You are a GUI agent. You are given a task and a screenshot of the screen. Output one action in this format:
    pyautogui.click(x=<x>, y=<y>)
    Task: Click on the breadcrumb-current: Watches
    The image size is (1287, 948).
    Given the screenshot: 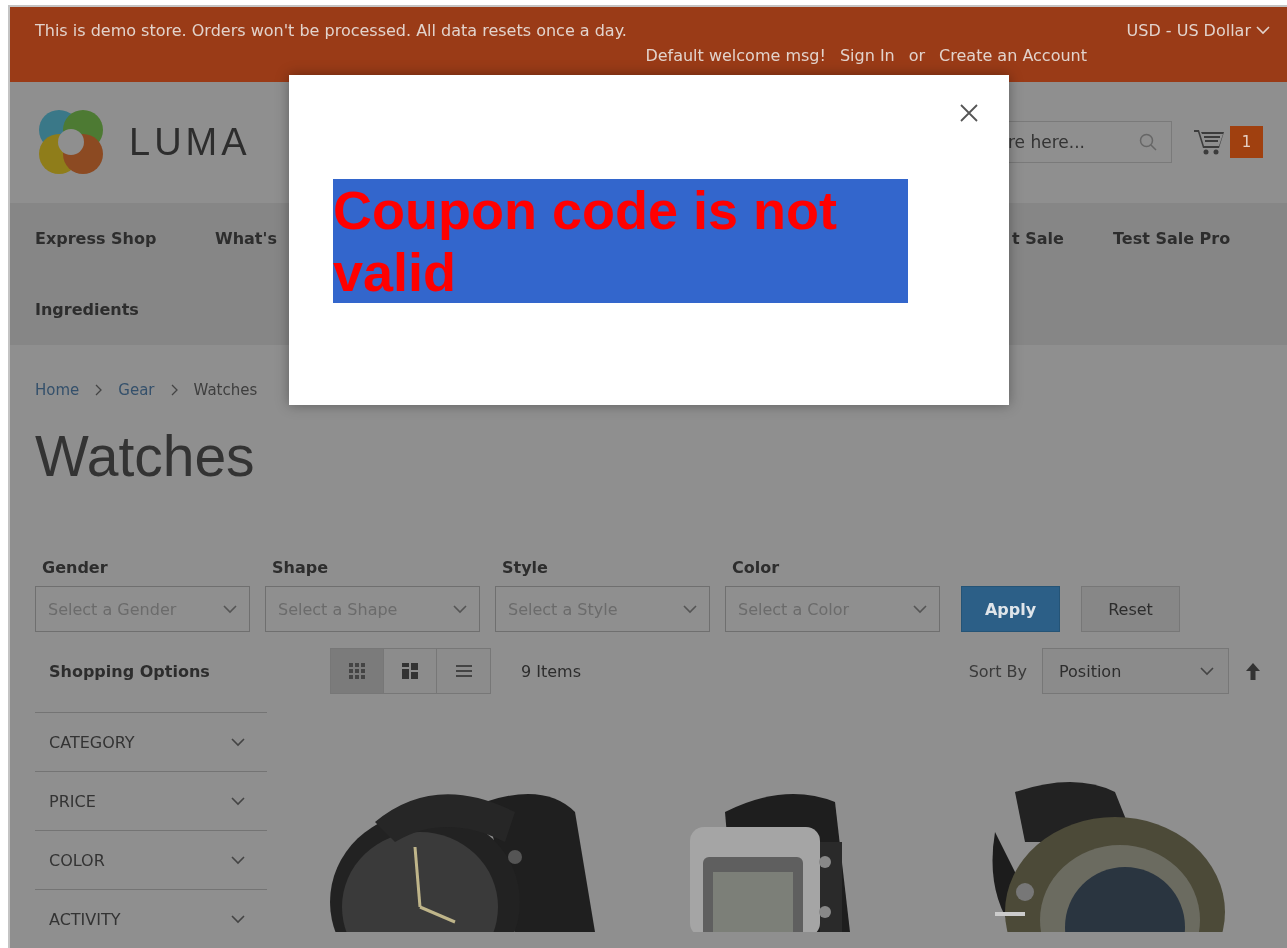 What is the action you would take?
    pyautogui.click(x=225, y=390)
    